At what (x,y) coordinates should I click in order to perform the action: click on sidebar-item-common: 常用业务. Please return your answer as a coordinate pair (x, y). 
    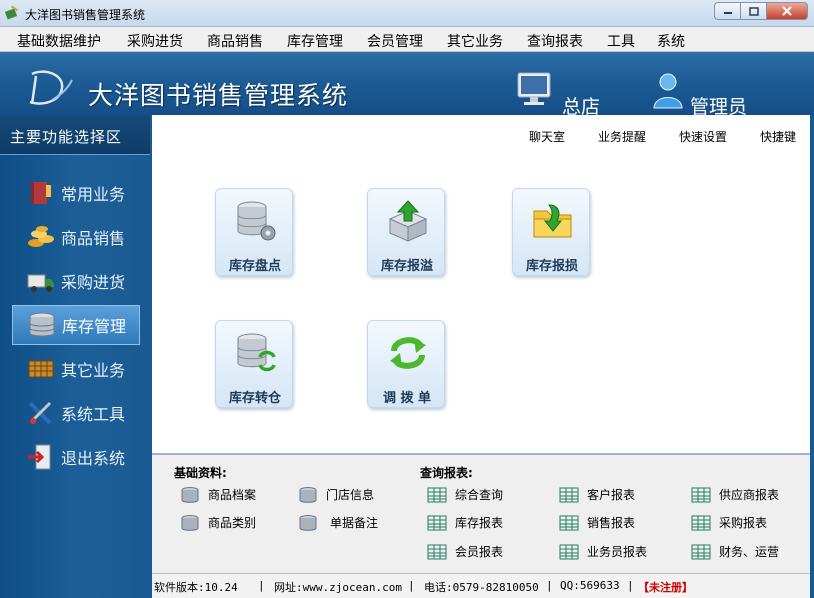
    Looking at the image, I should click on (76, 193).